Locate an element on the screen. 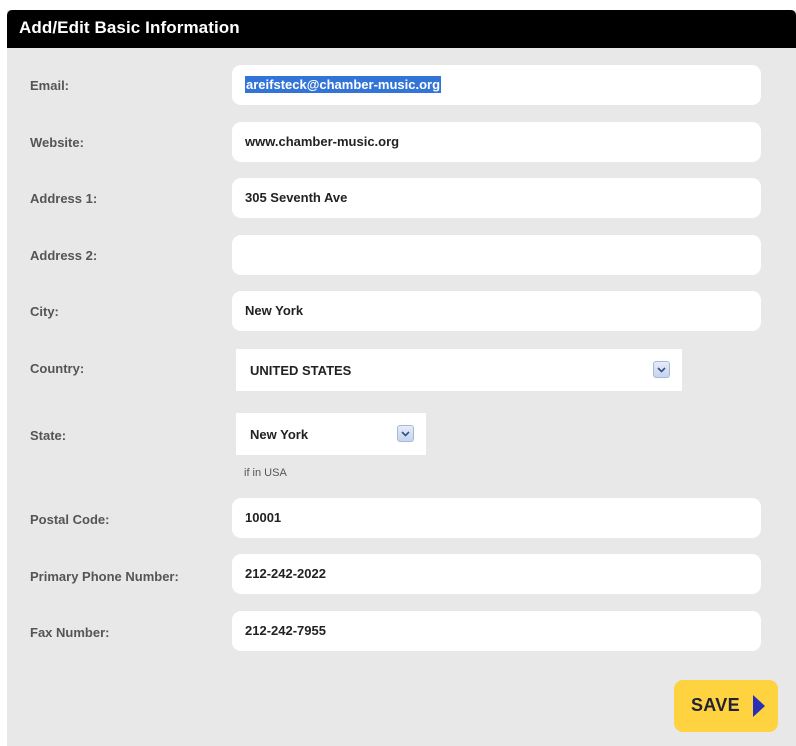 This screenshot has height=746, width=796. state-hint: if in USA is located at coordinates (265, 473).